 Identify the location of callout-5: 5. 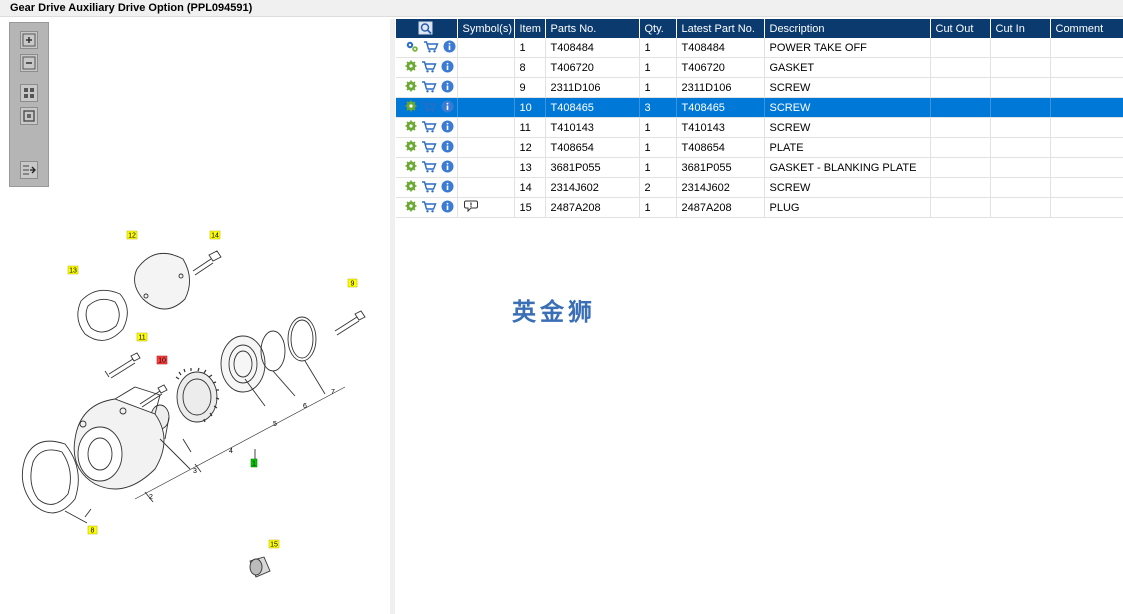
(275, 424).